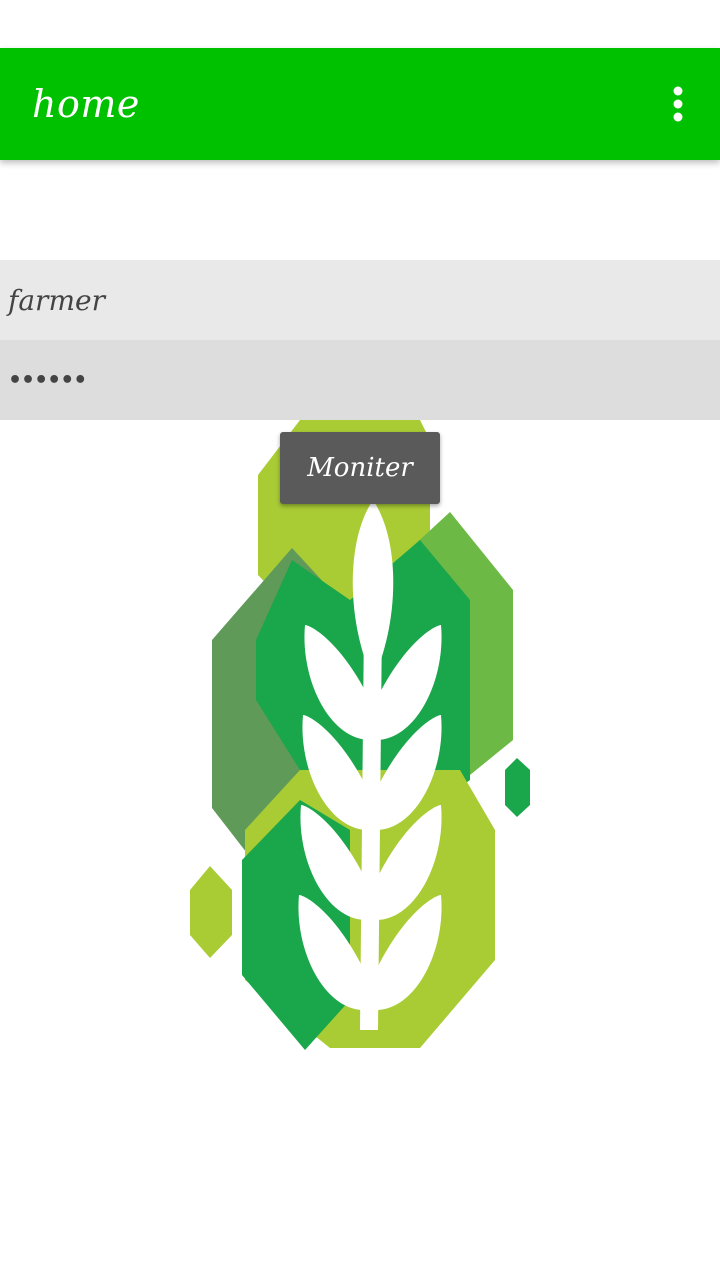  I want to click on app-bar: home, so click(360, 104).